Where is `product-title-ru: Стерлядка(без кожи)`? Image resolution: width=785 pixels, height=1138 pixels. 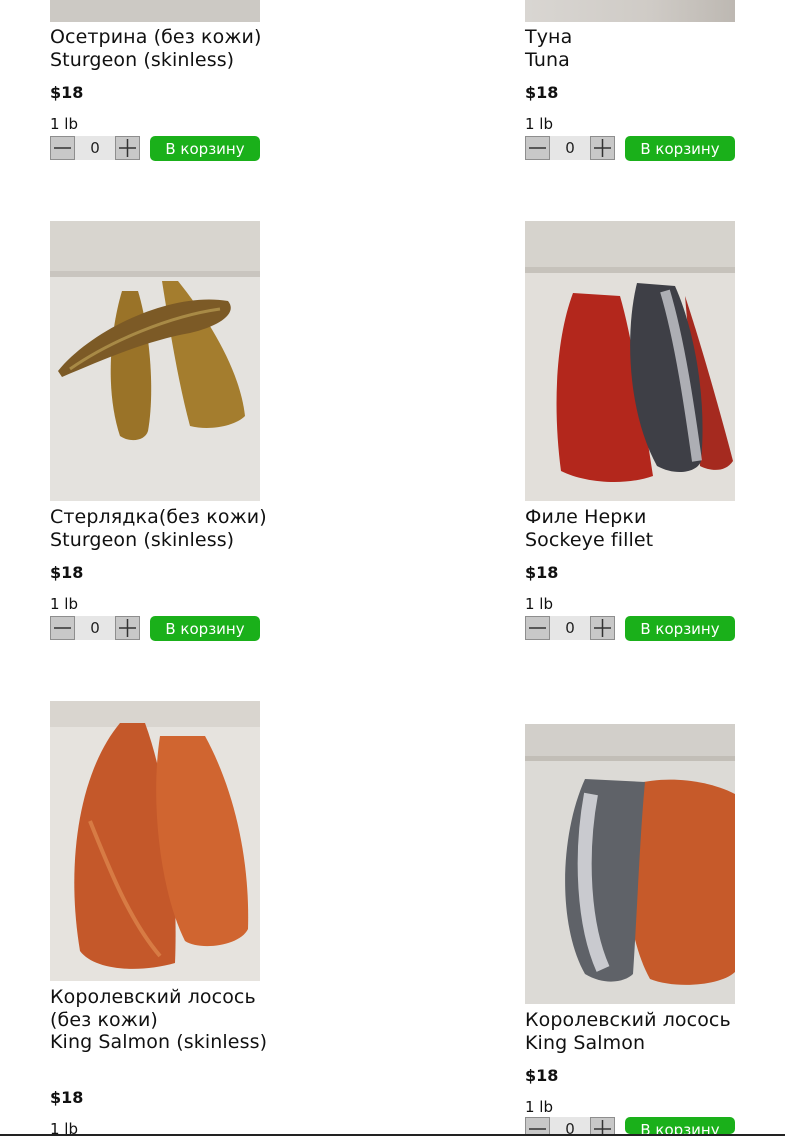 product-title-ru: Стерлядка(без кожи) is located at coordinates (158, 517).